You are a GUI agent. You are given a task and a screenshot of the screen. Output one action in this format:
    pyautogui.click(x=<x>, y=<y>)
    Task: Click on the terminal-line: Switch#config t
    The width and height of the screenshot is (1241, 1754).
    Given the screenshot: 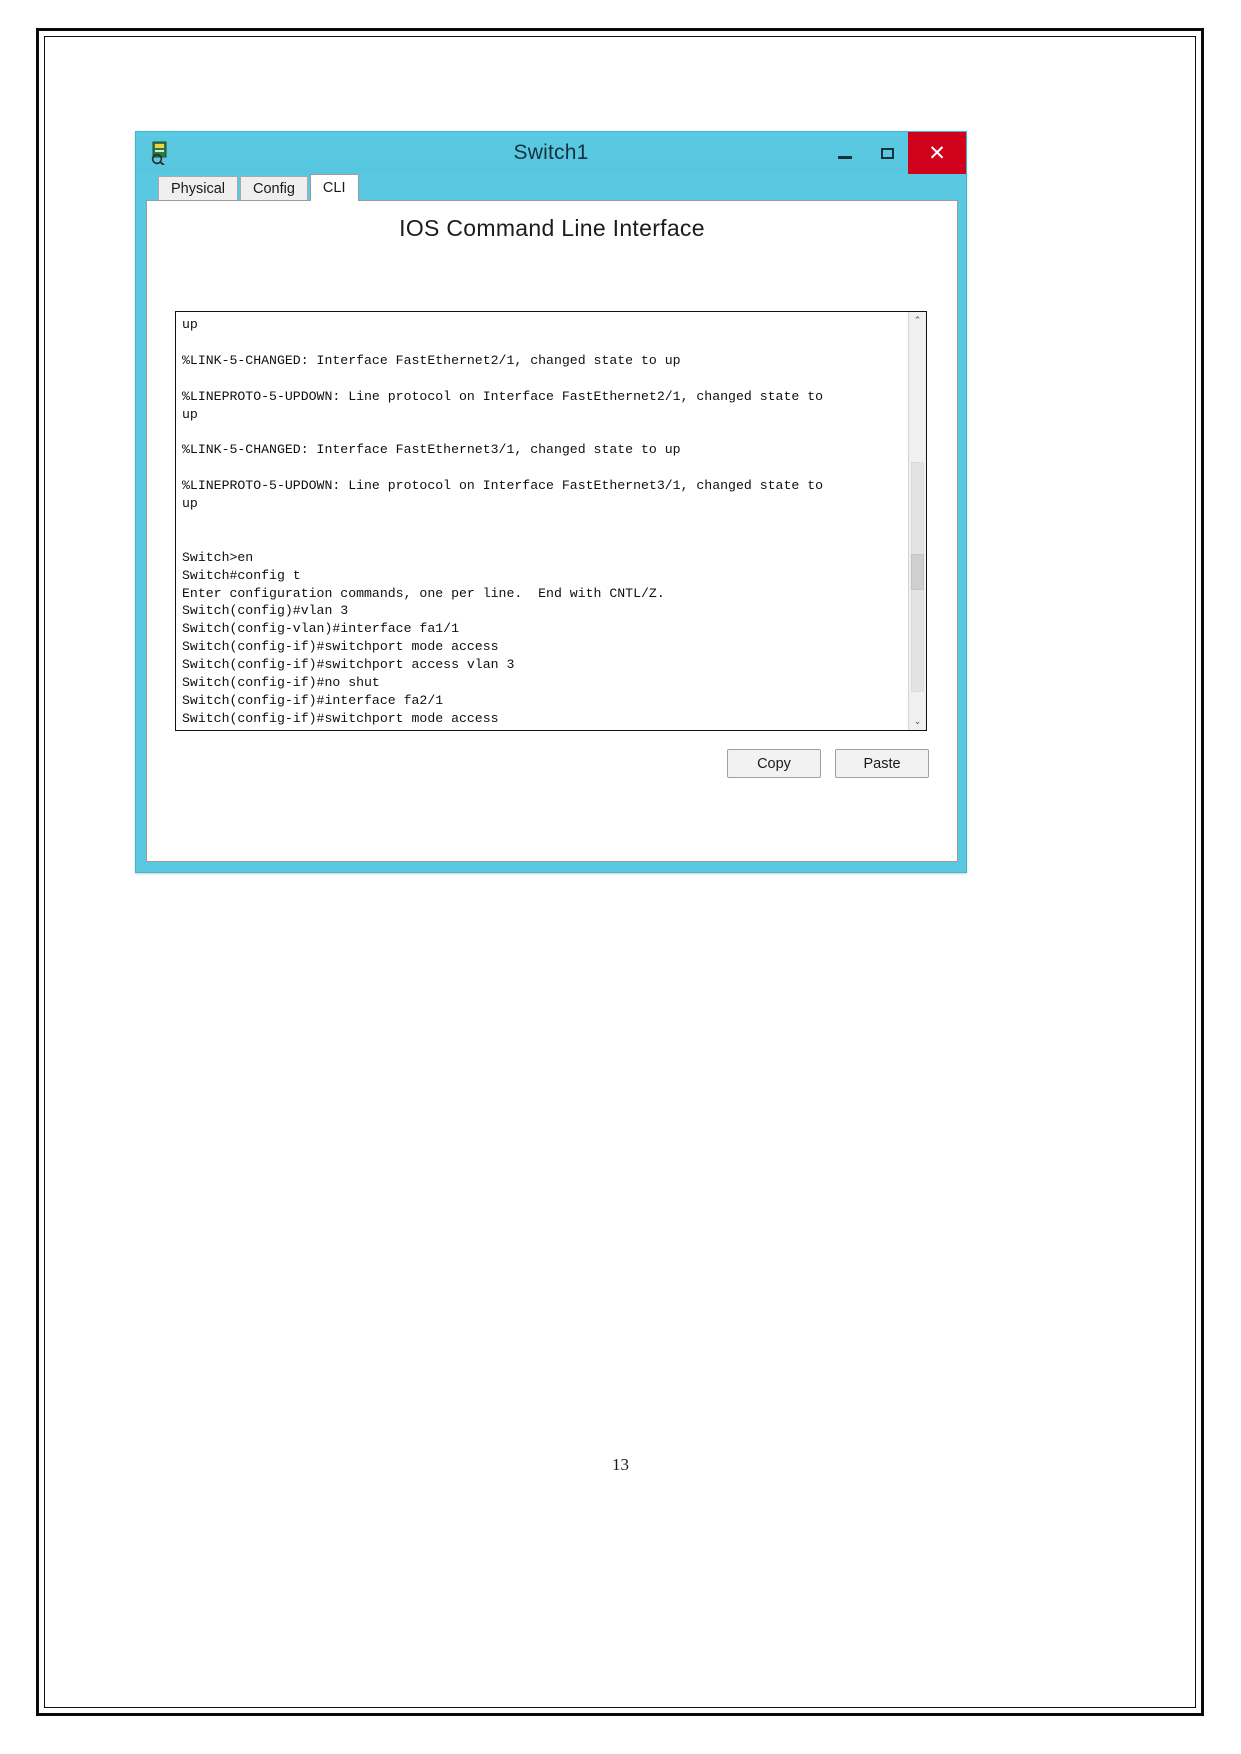 What is the action you would take?
    pyautogui.click(x=241, y=575)
    